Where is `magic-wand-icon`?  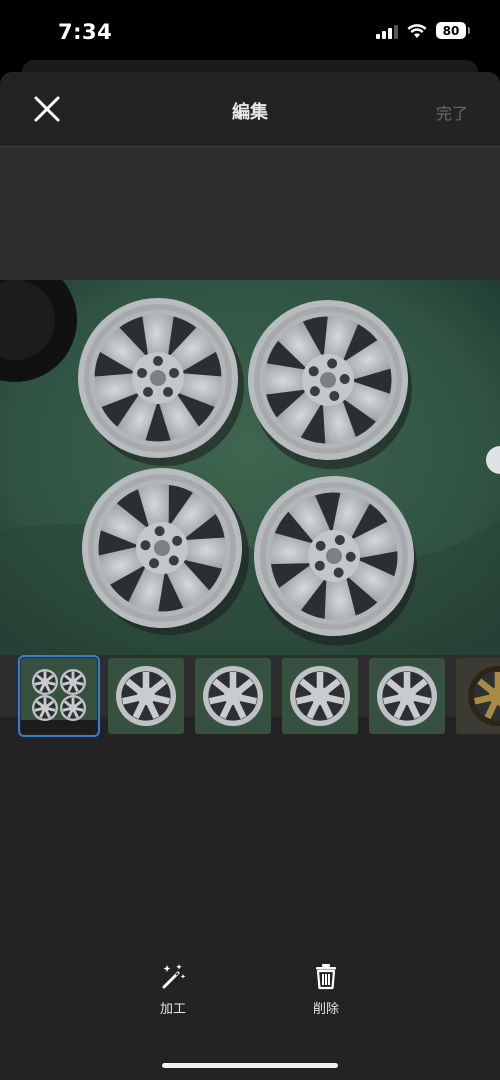 magic-wand-icon is located at coordinates (174, 976).